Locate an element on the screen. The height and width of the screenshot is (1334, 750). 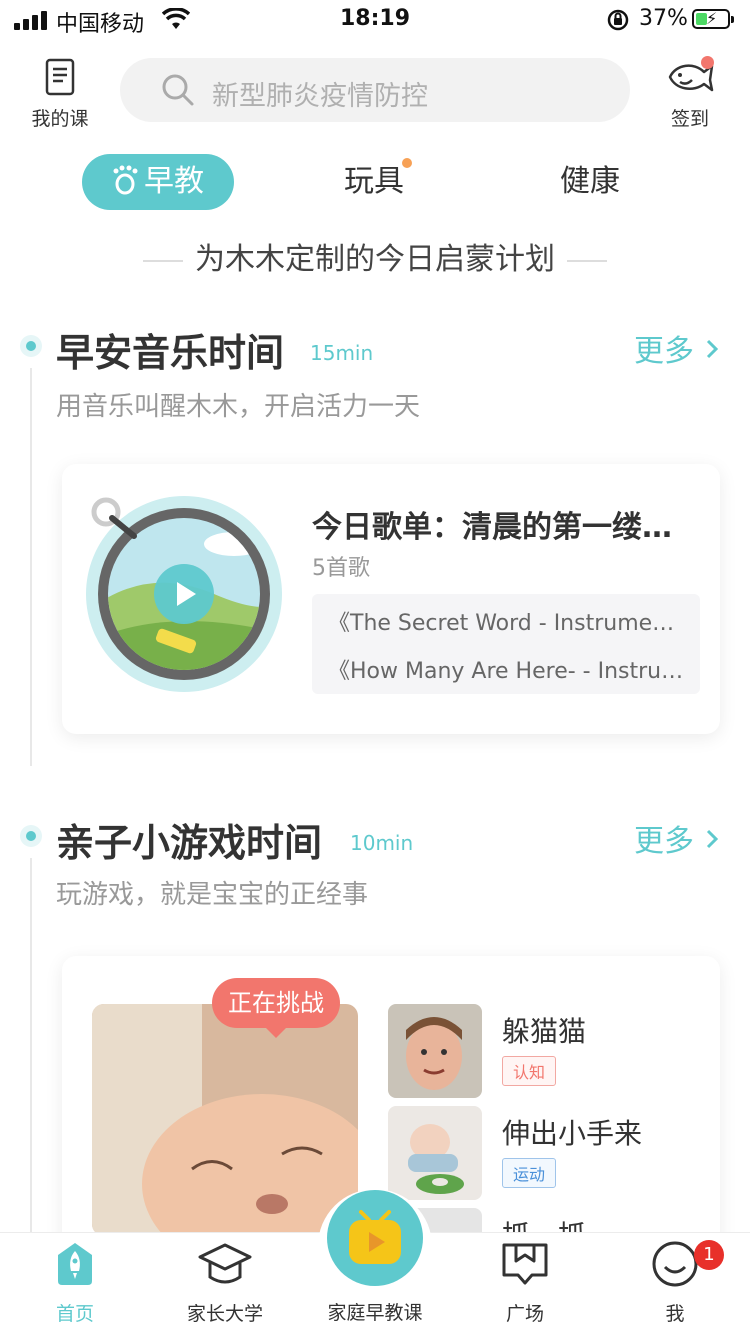
signin-label: 签到 is located at coordinates (689, 119).